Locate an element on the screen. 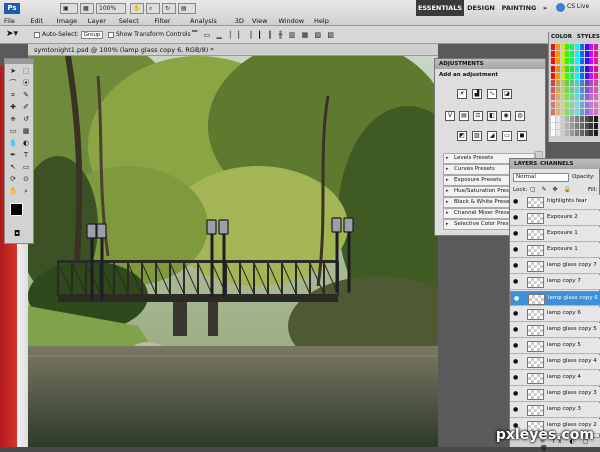  menu-filter: Filter is located at coordinates (162, 21).